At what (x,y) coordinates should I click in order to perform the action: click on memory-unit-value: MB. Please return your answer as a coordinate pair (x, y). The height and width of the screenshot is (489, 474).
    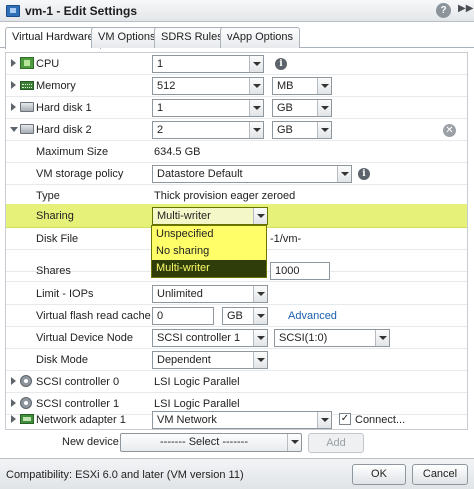
    Looking at the image, I should click on (285, 86).